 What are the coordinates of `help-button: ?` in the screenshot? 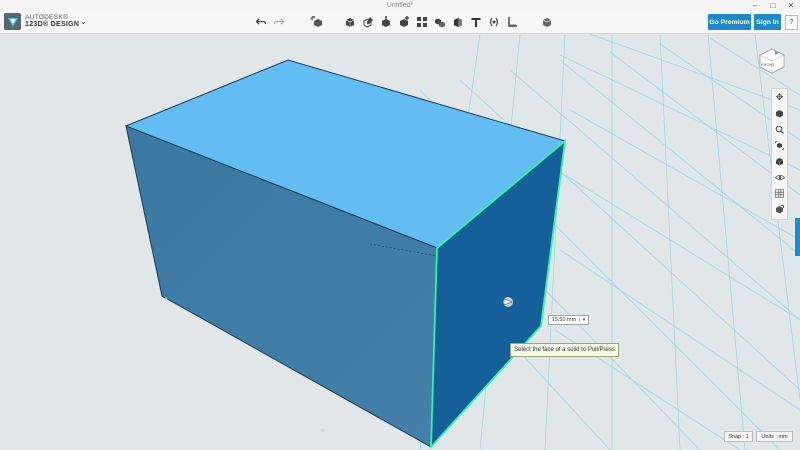 It's located at (791, 22).